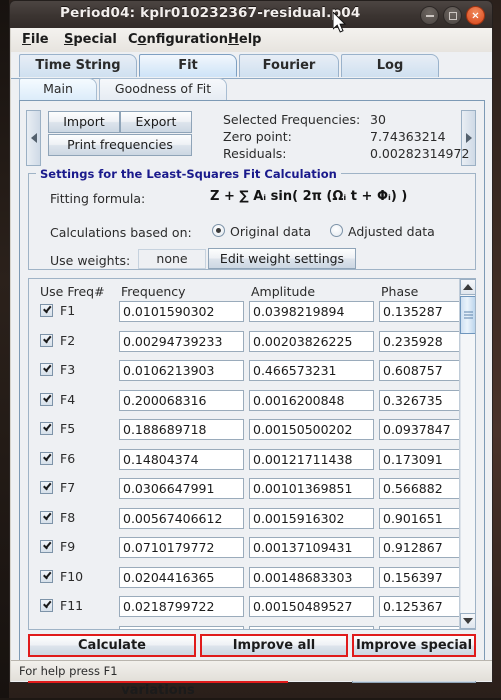 The width and height of the screenshot is (501, 700). What do you see at coordinates (181, 628) in the screenshot?
I see `row-frequency-input: 0.137846407` at bounding box center [181, 628].